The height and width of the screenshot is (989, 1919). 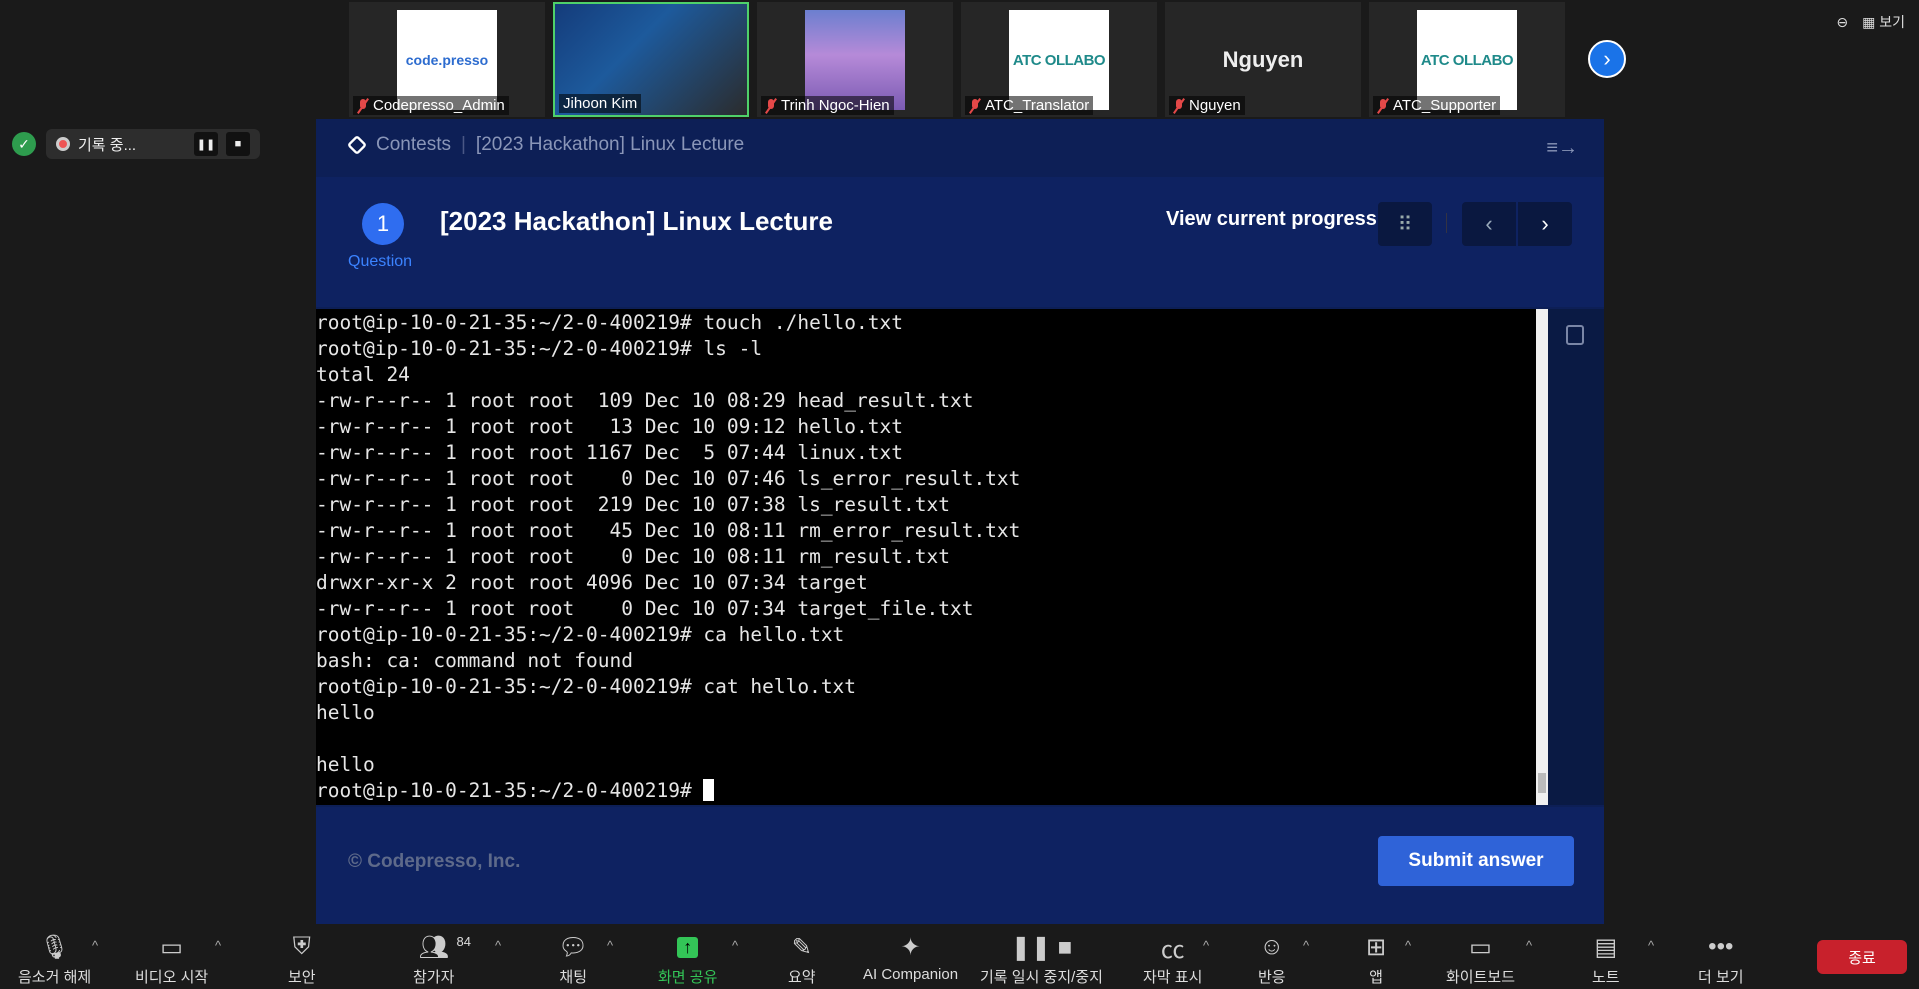 I want to click on mic-off-icon: 🎙︎, so click(x=54, y=947).